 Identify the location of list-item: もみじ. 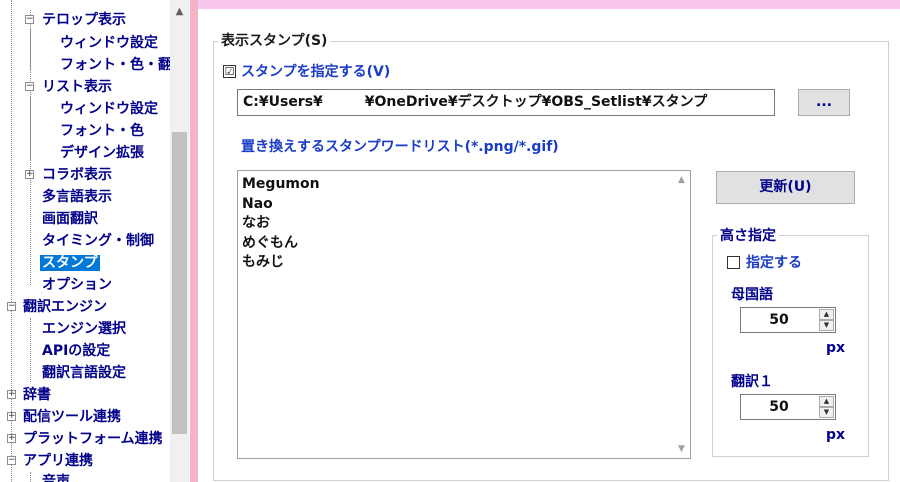
(464, 263).